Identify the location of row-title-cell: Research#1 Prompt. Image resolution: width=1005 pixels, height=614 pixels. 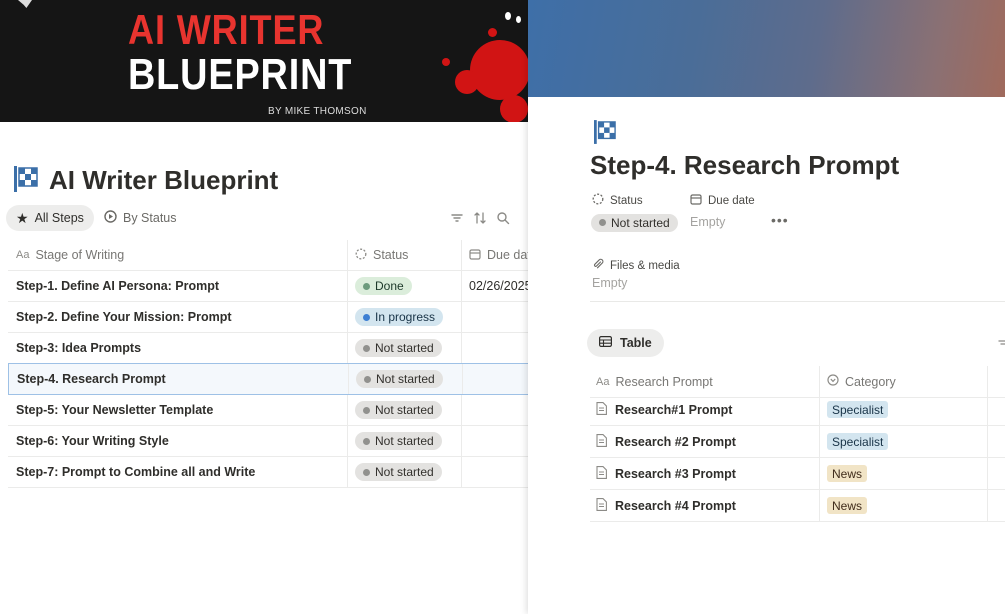
(705, 409).